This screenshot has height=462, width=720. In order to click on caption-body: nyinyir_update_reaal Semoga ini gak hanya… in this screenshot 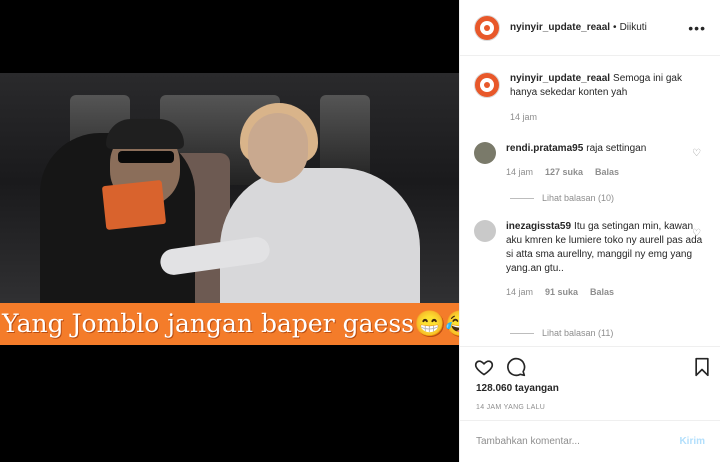, I will do `click(610, 98)`.